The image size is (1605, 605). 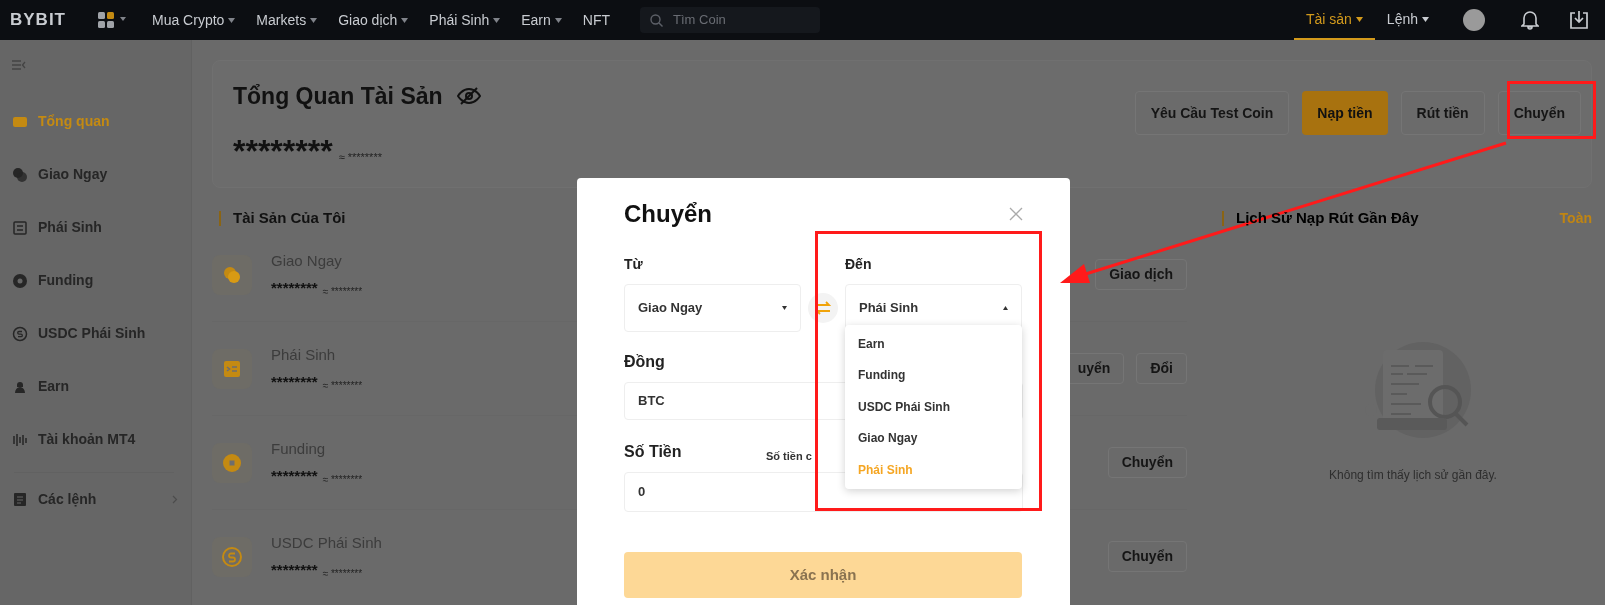 What do you see at coordinates (287, 20) in the screenshot?
I see `nav-menu-item: Markets` at bounding box center [287, 20].